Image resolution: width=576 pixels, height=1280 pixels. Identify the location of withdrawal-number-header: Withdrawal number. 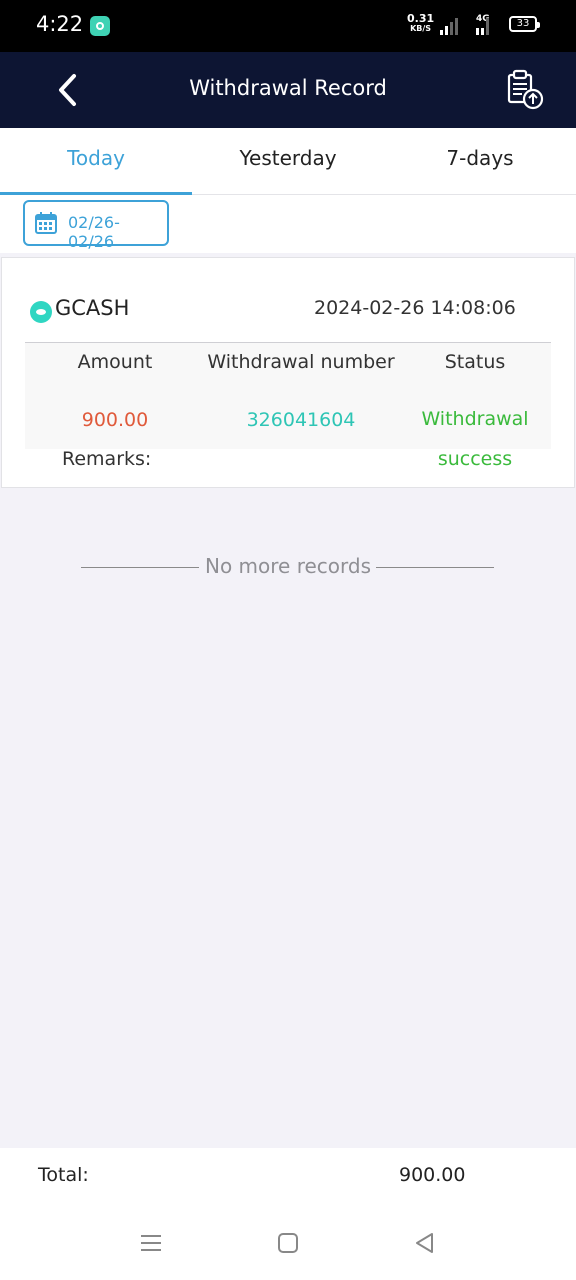
(301, 362).